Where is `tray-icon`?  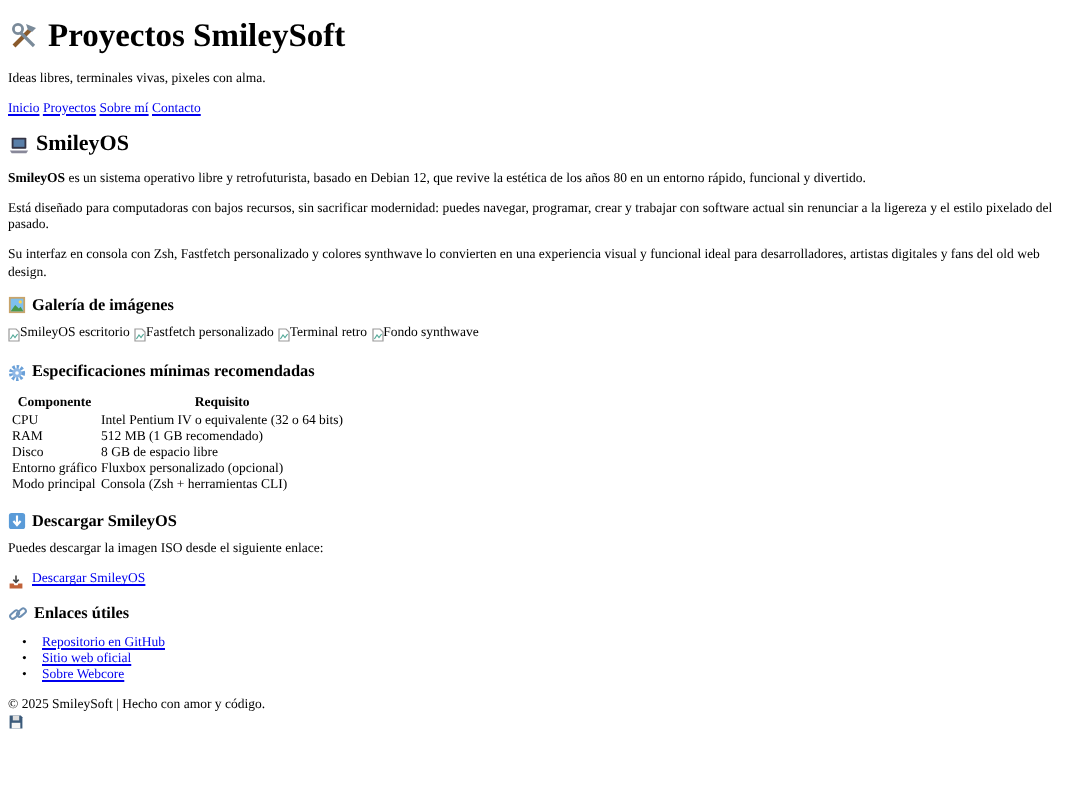
tray-icon is located at coordinates (16, 581).